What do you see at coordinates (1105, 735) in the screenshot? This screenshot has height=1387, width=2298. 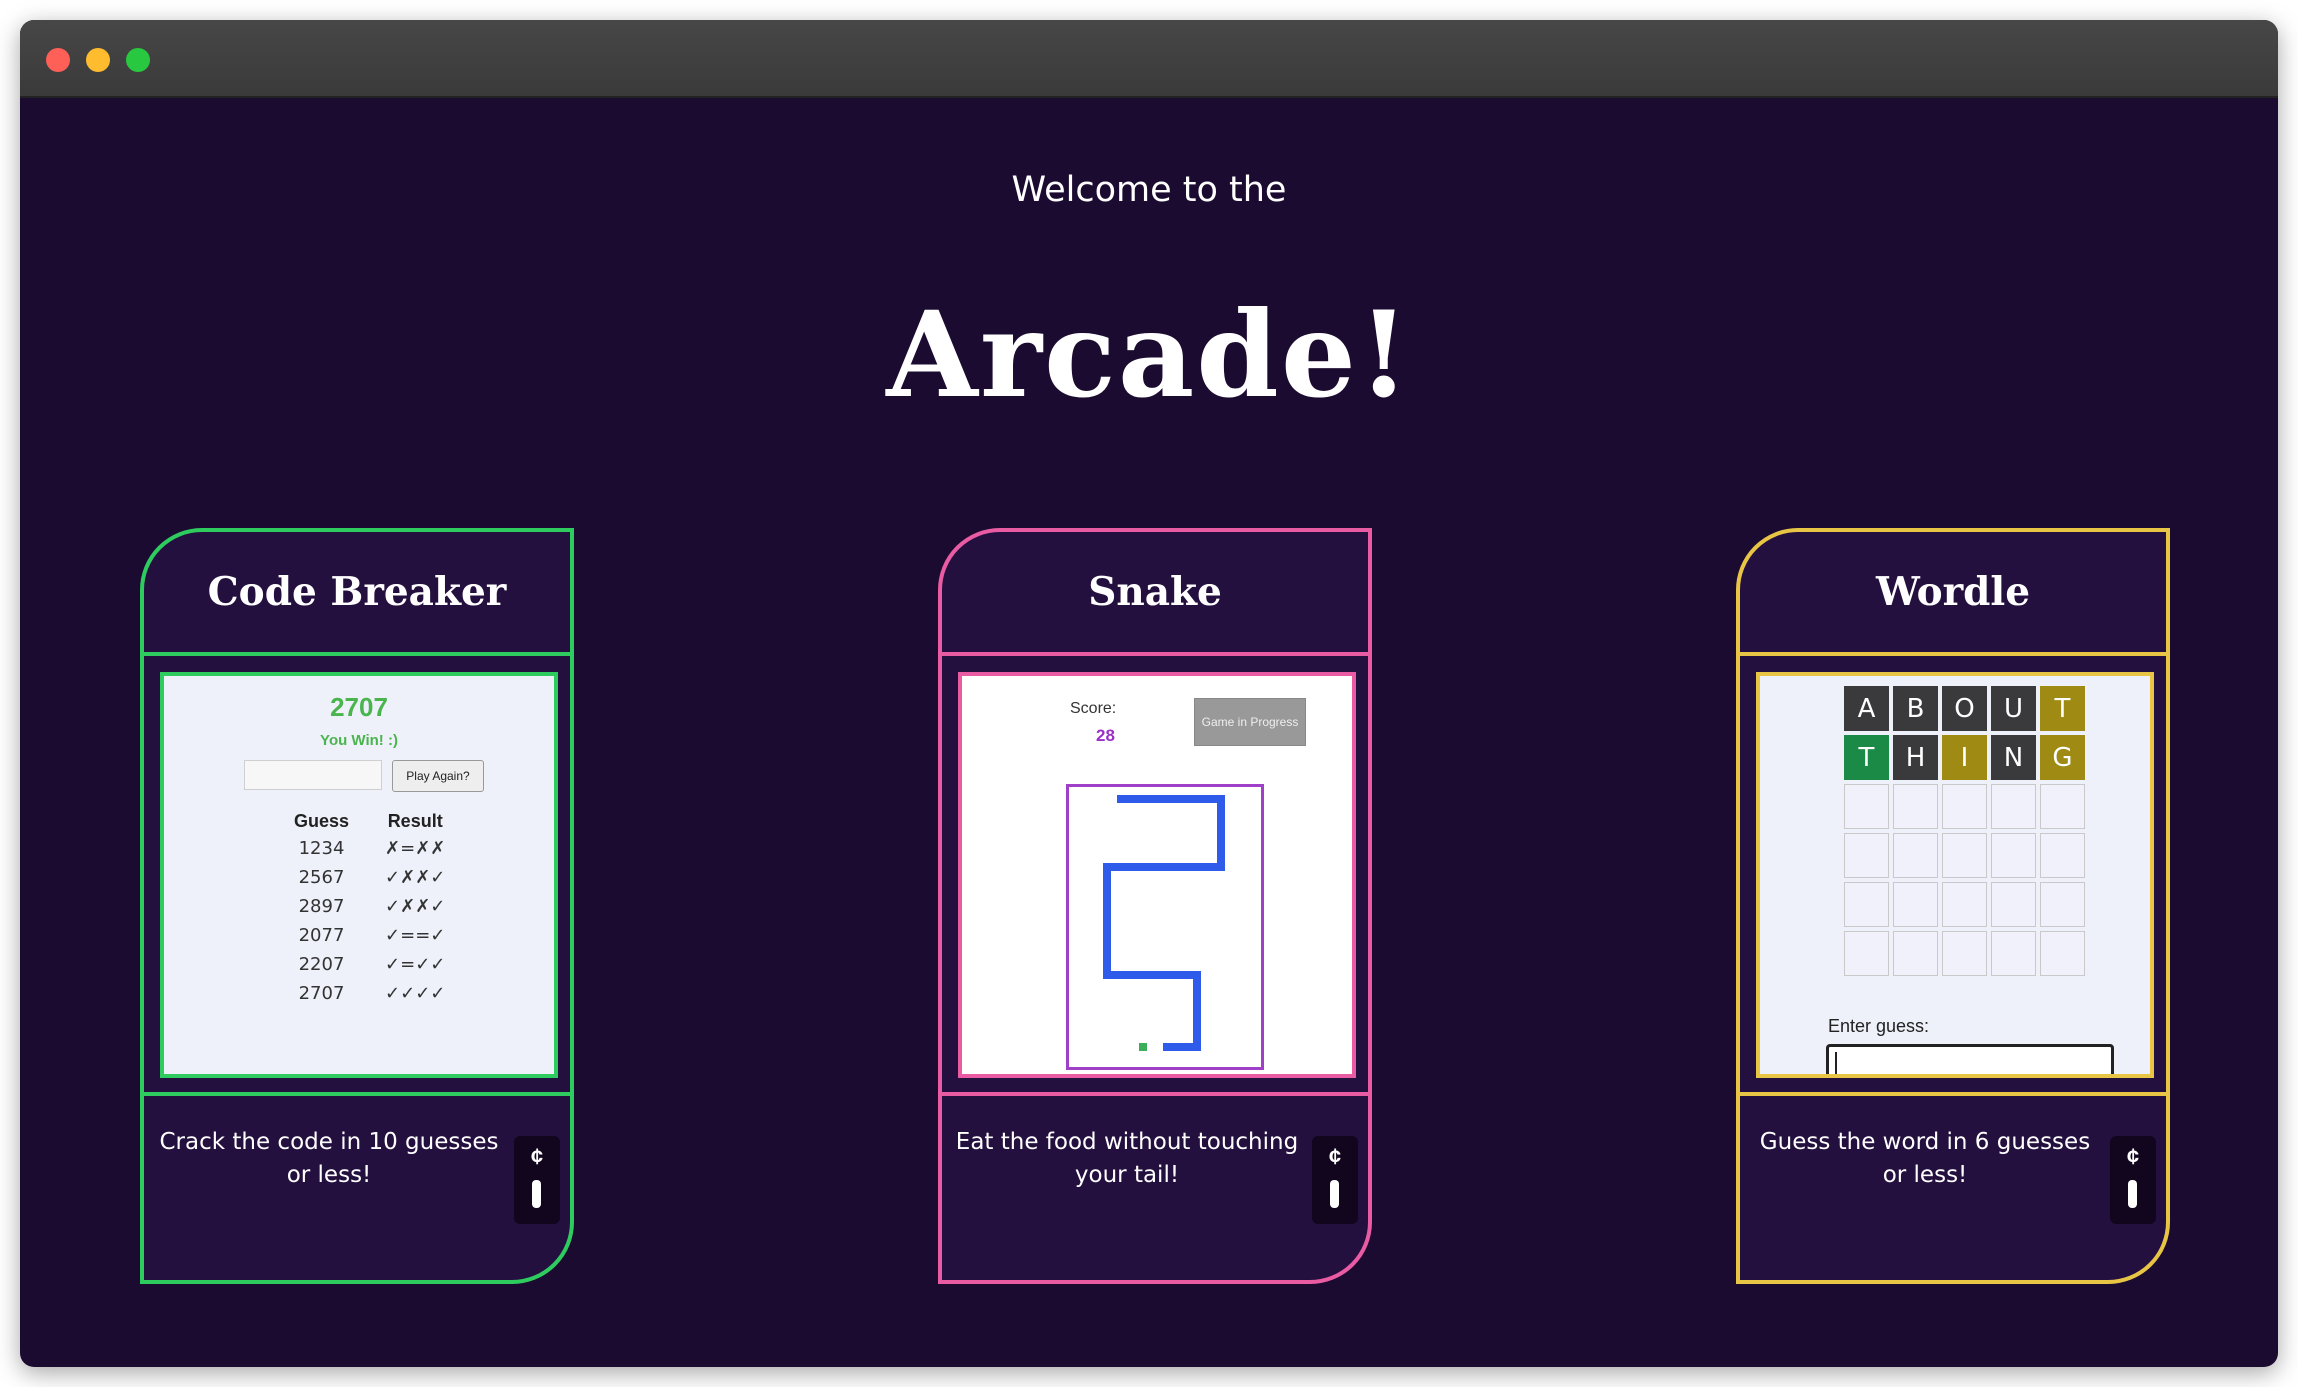 I see `score-value: 28` at bounding box center [1105, 735].